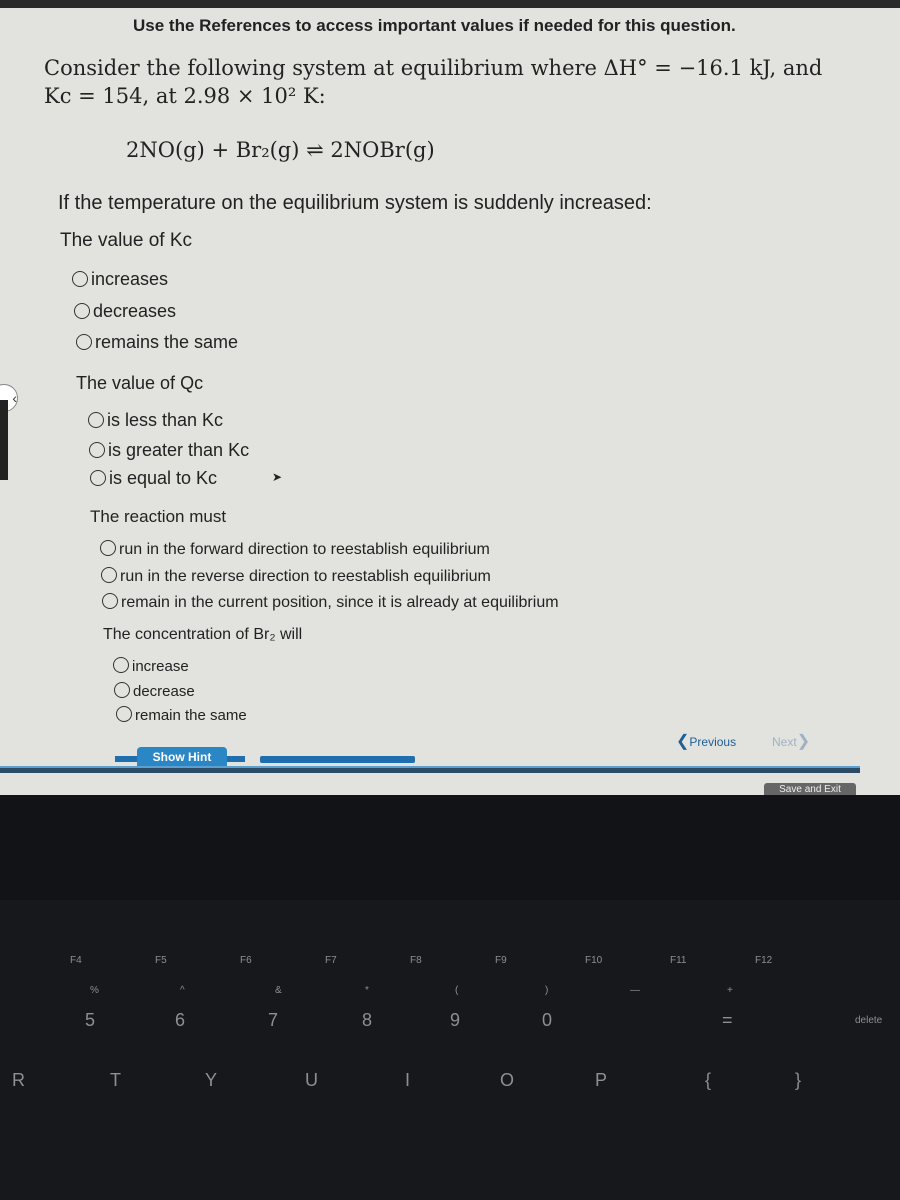  Describe the element at coordinates (185, 96) in the screenshot. I see `question-intro-line2: Kc = 154, at 2.98 × 10² K:` at that location.